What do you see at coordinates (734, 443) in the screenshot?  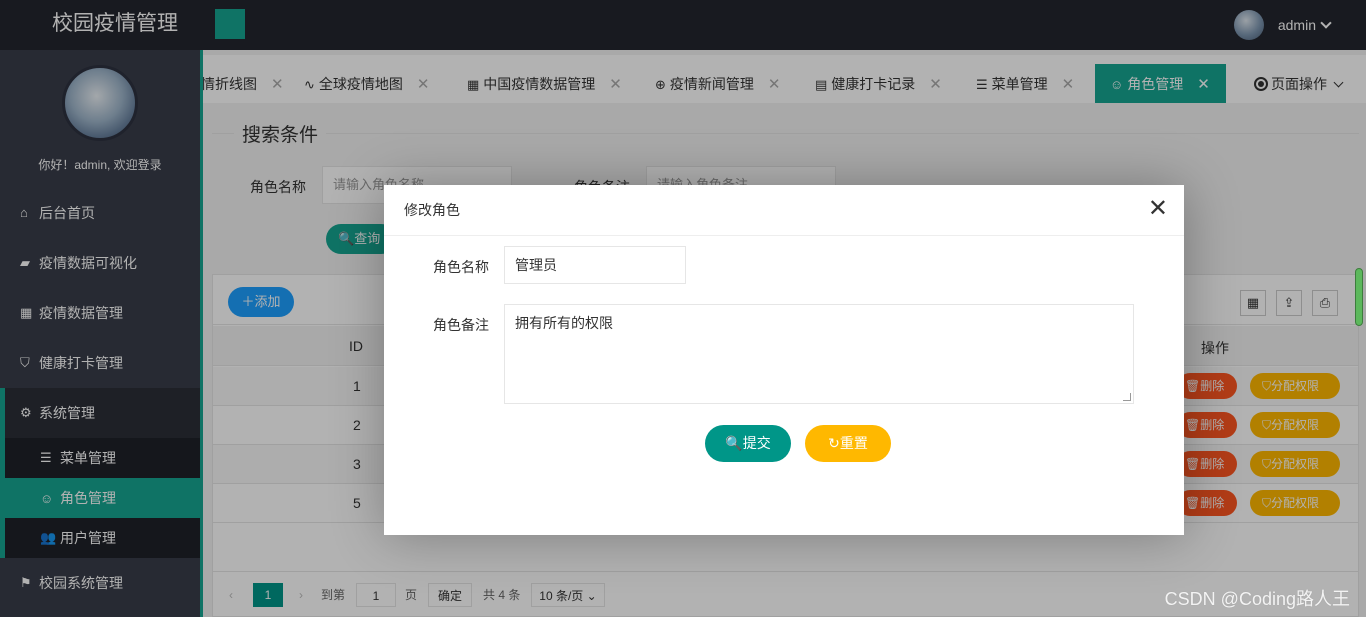 I see `search-icon: 🔍` at bounding box center [734, 443].